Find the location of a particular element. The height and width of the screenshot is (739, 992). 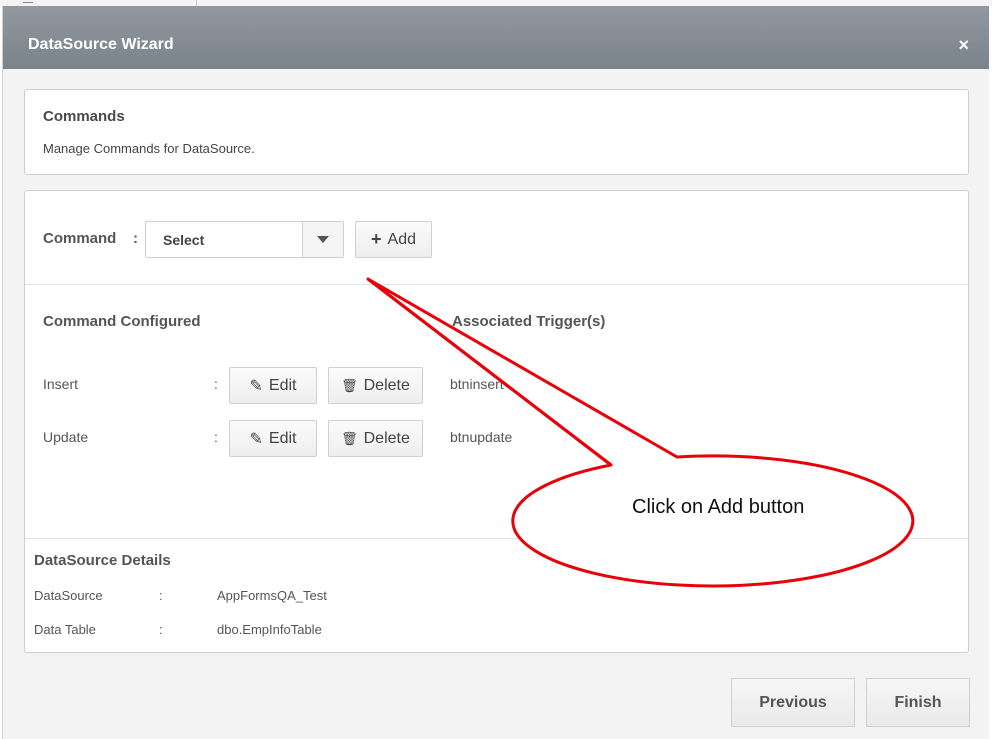

callout-pointer-line is located at coordinates (489, 372).